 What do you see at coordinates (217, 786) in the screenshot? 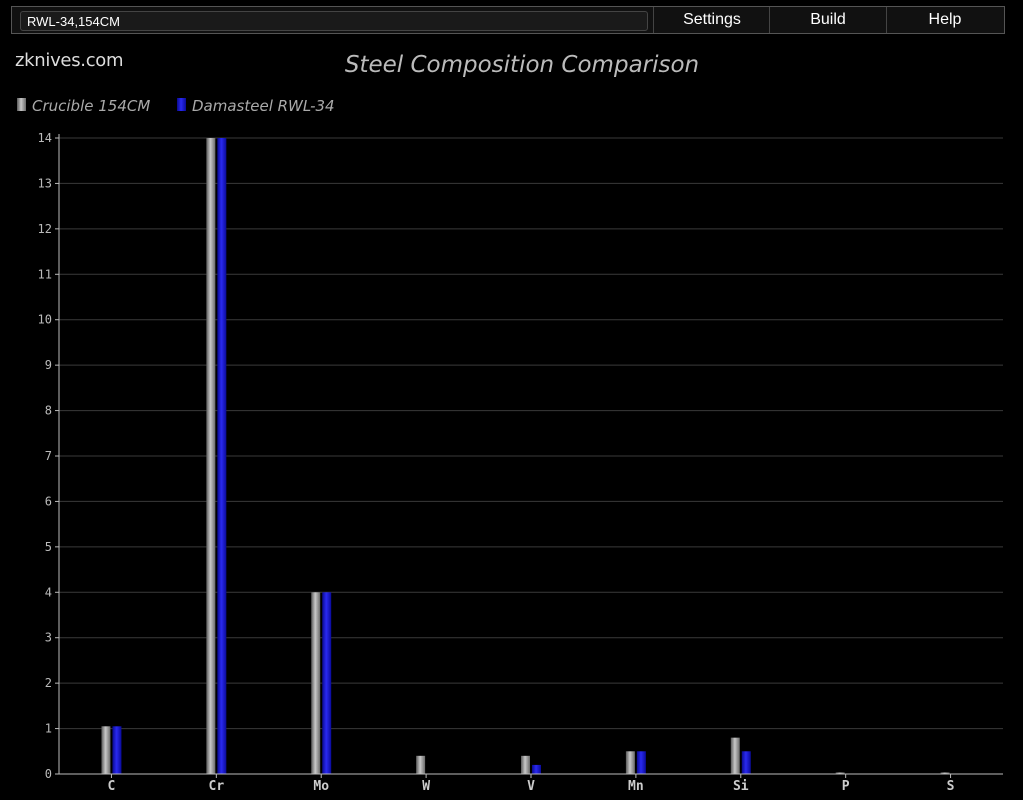
I see `x-tick-label: Cr` at bounding box center [217, 786].